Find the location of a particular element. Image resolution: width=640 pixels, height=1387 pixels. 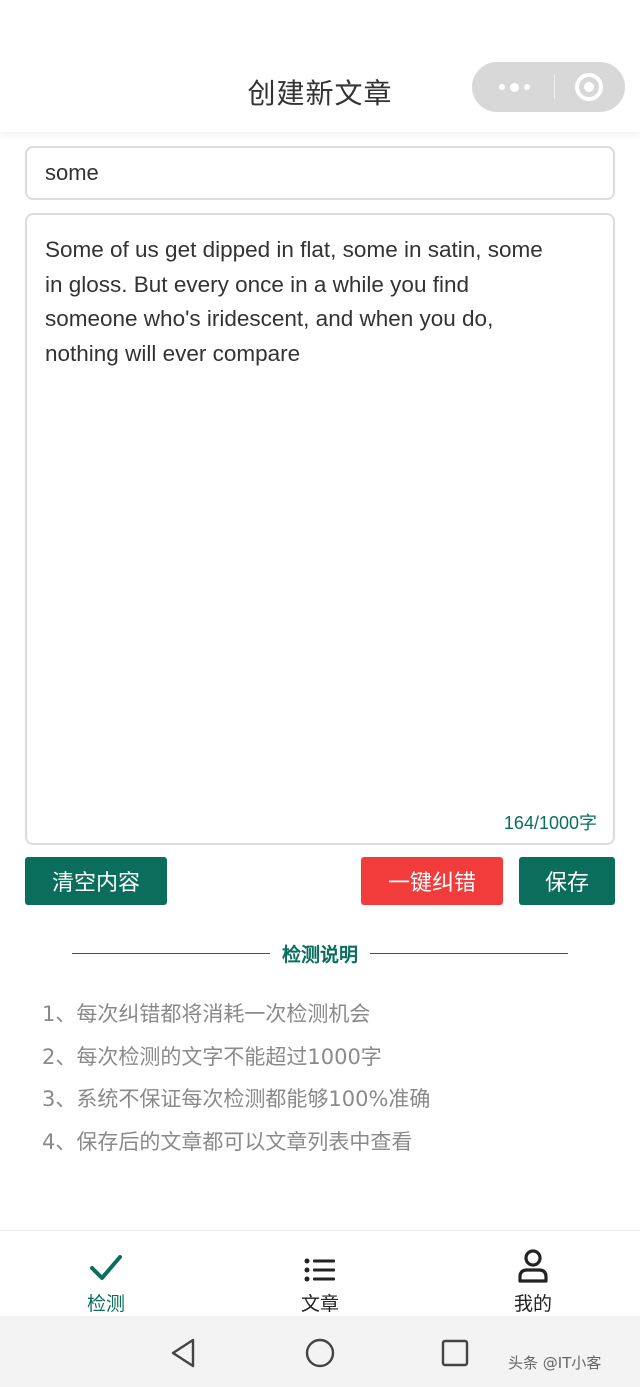

nav-header: 创建新文章 is located at coordinates (320, 66).